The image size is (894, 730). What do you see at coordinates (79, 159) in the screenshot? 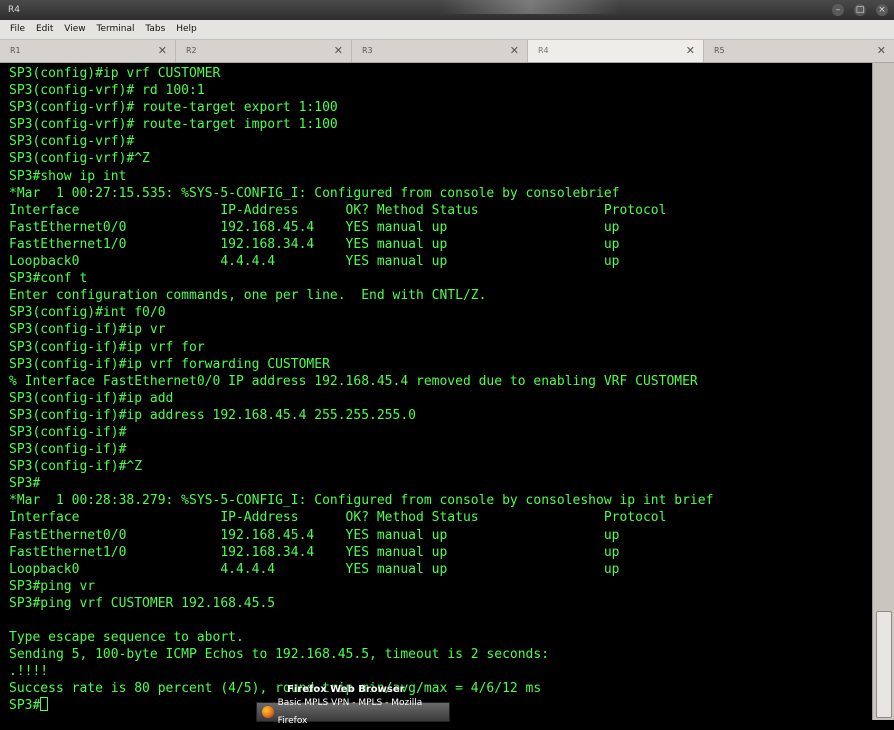
I see `terminal-line: SP3(config-vrf)#^Z` at bounding box center [79, 159].